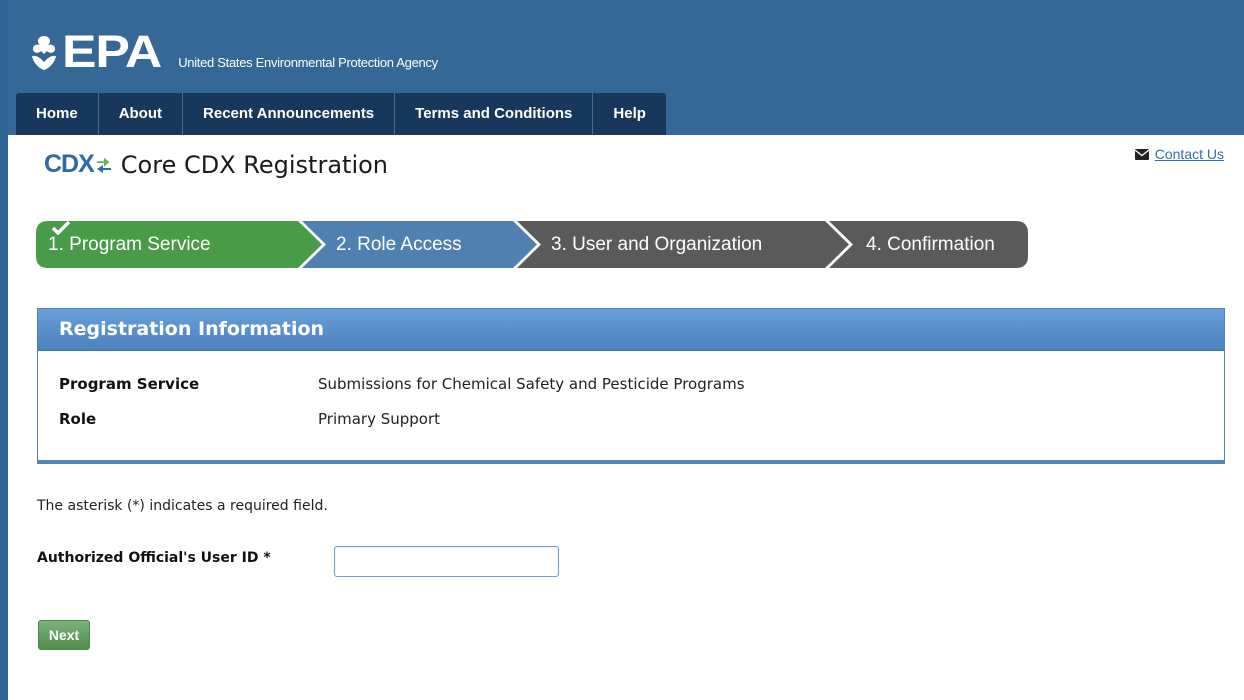  I want to click on epa-flower-icon, so click(44, 53).